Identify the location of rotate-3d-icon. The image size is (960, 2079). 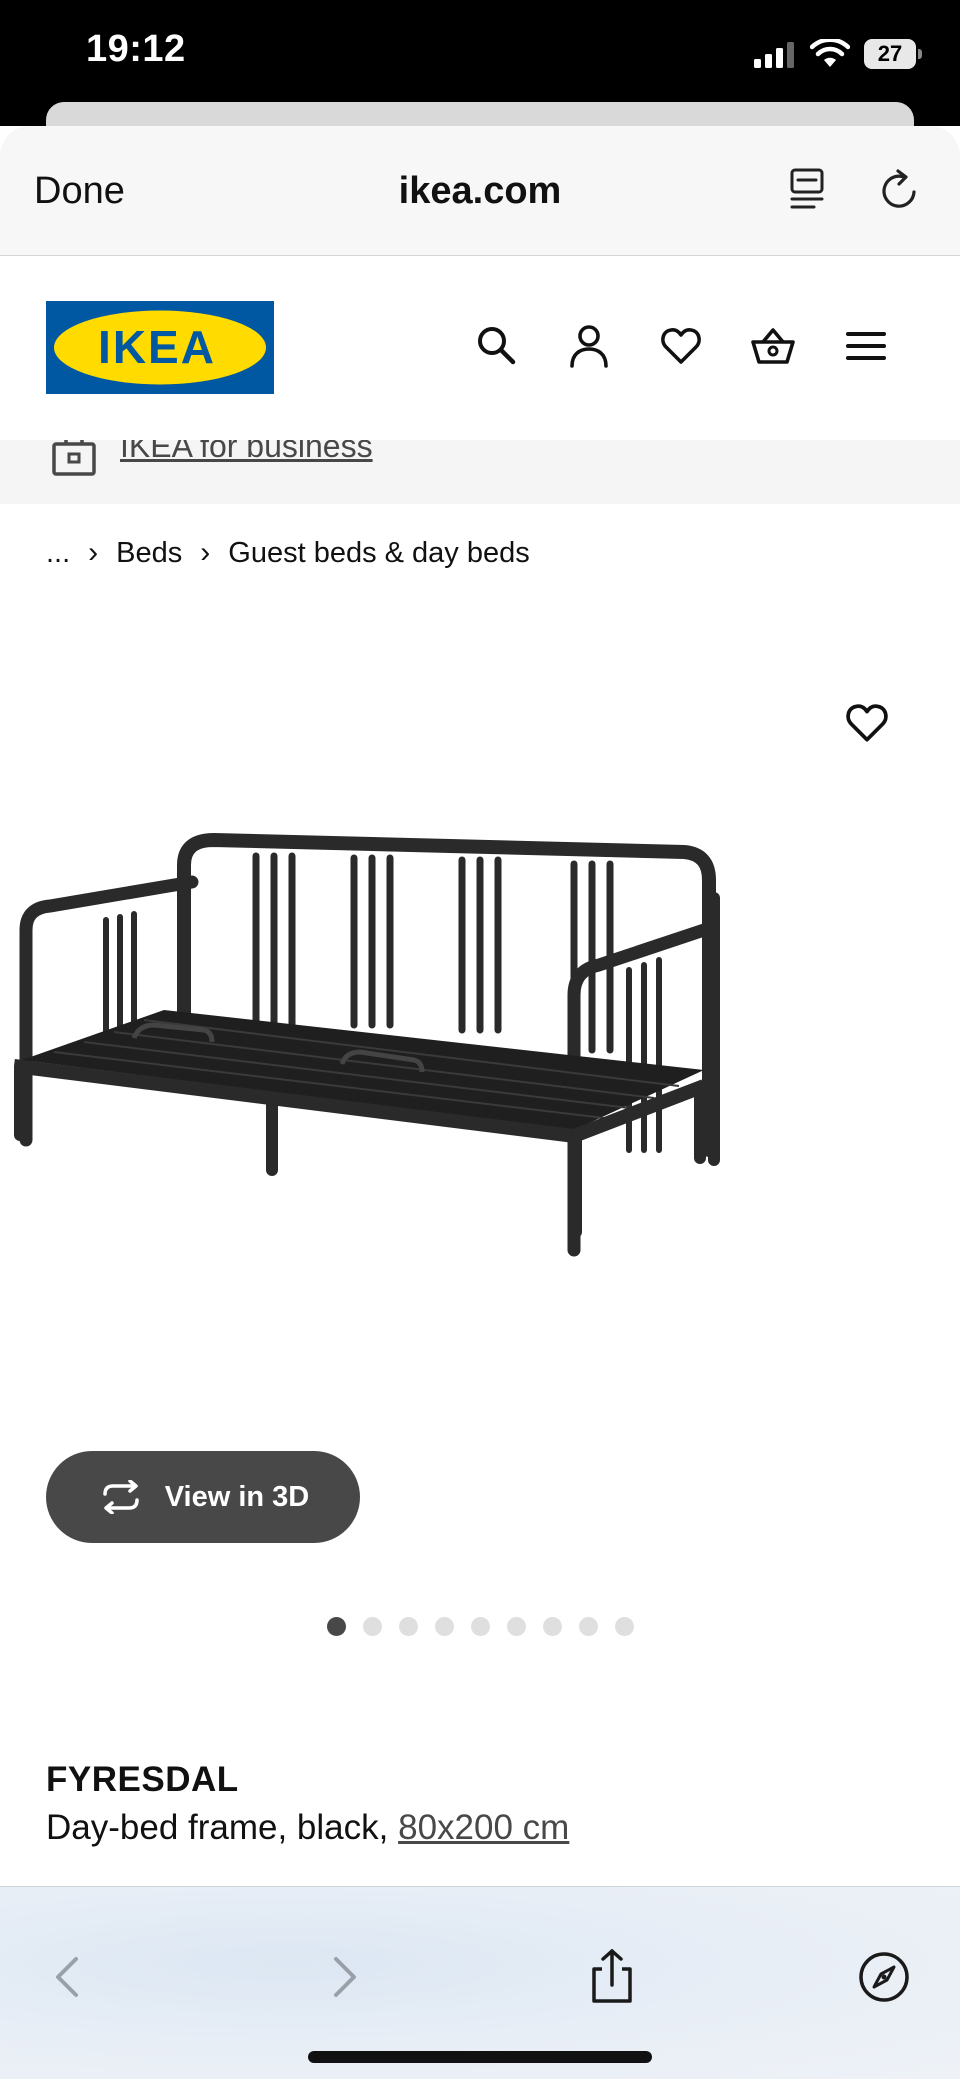
(120, 1497).